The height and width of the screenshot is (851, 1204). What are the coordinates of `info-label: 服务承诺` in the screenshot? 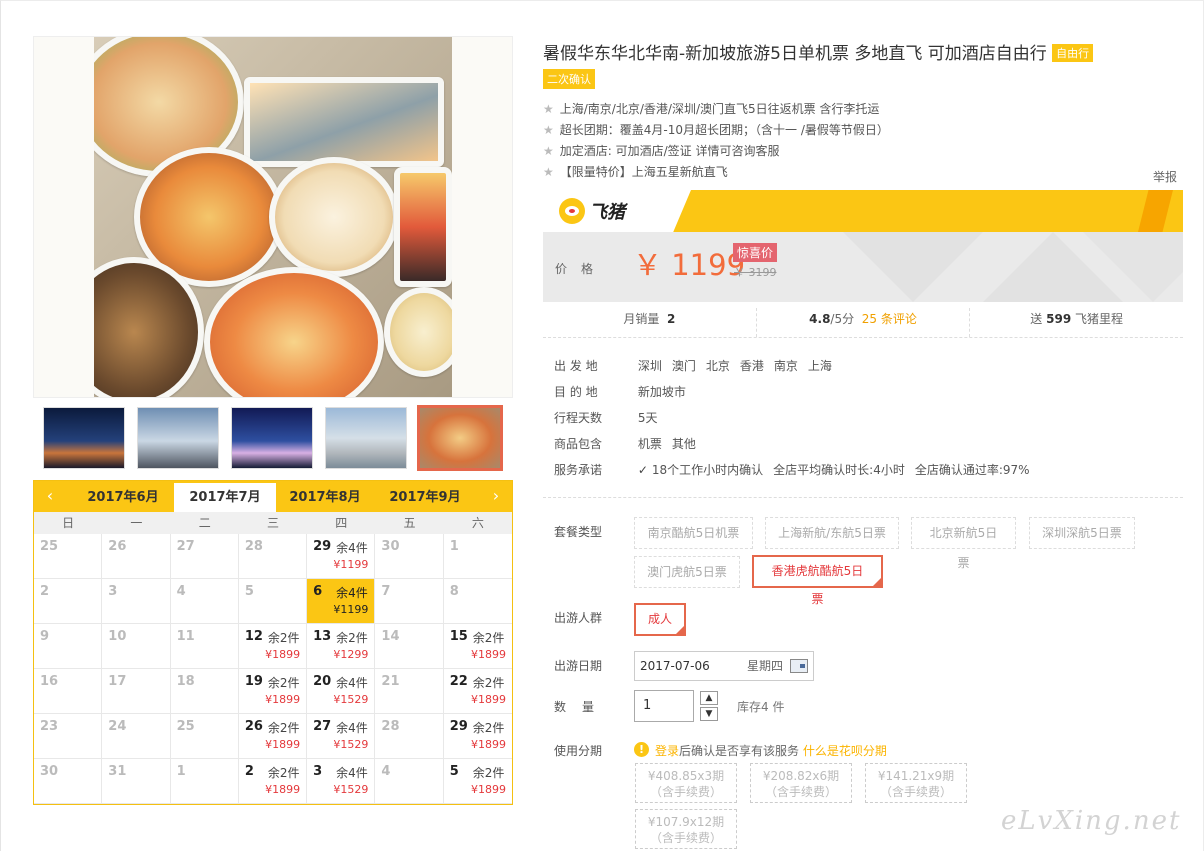 It's located at (578, 470).